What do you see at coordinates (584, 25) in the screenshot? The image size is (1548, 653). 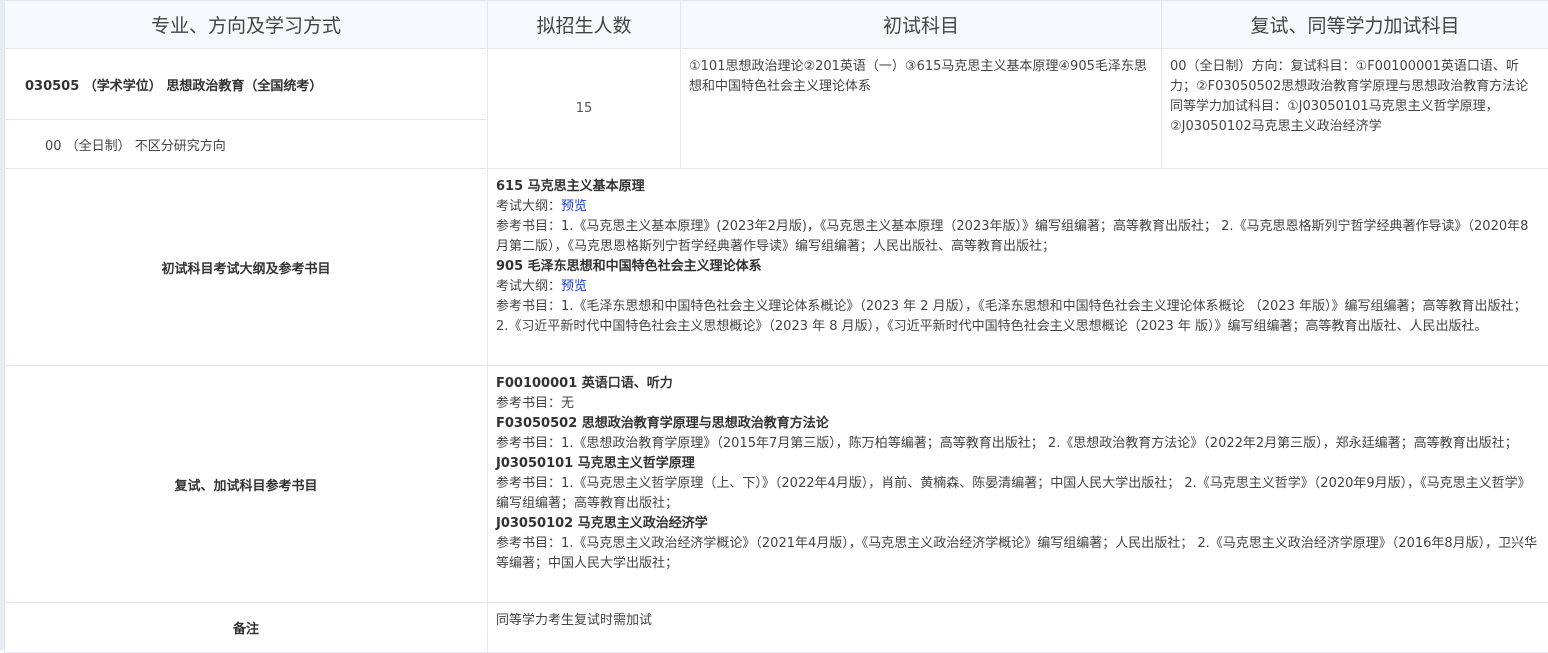 I see `header-enroll-count: 拟招生人数` at bounding box center [584, 25].